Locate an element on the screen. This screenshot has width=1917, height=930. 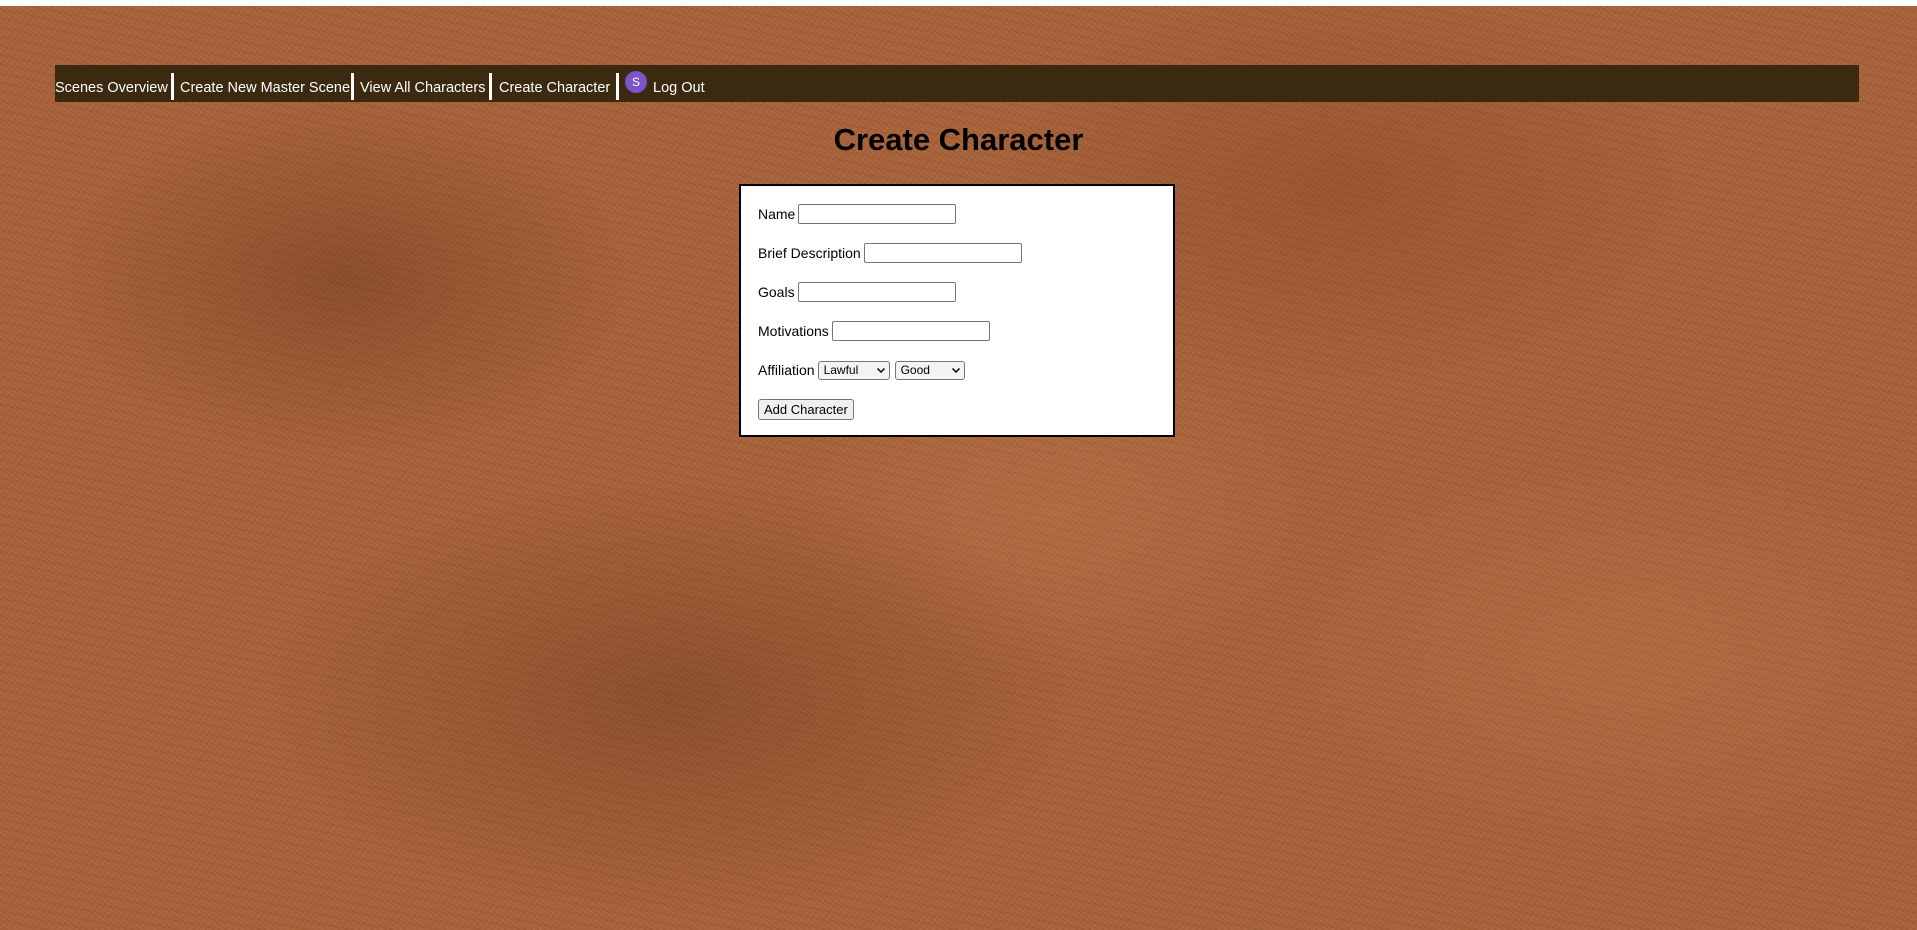
top-strip is located at coordinates (958, 3).